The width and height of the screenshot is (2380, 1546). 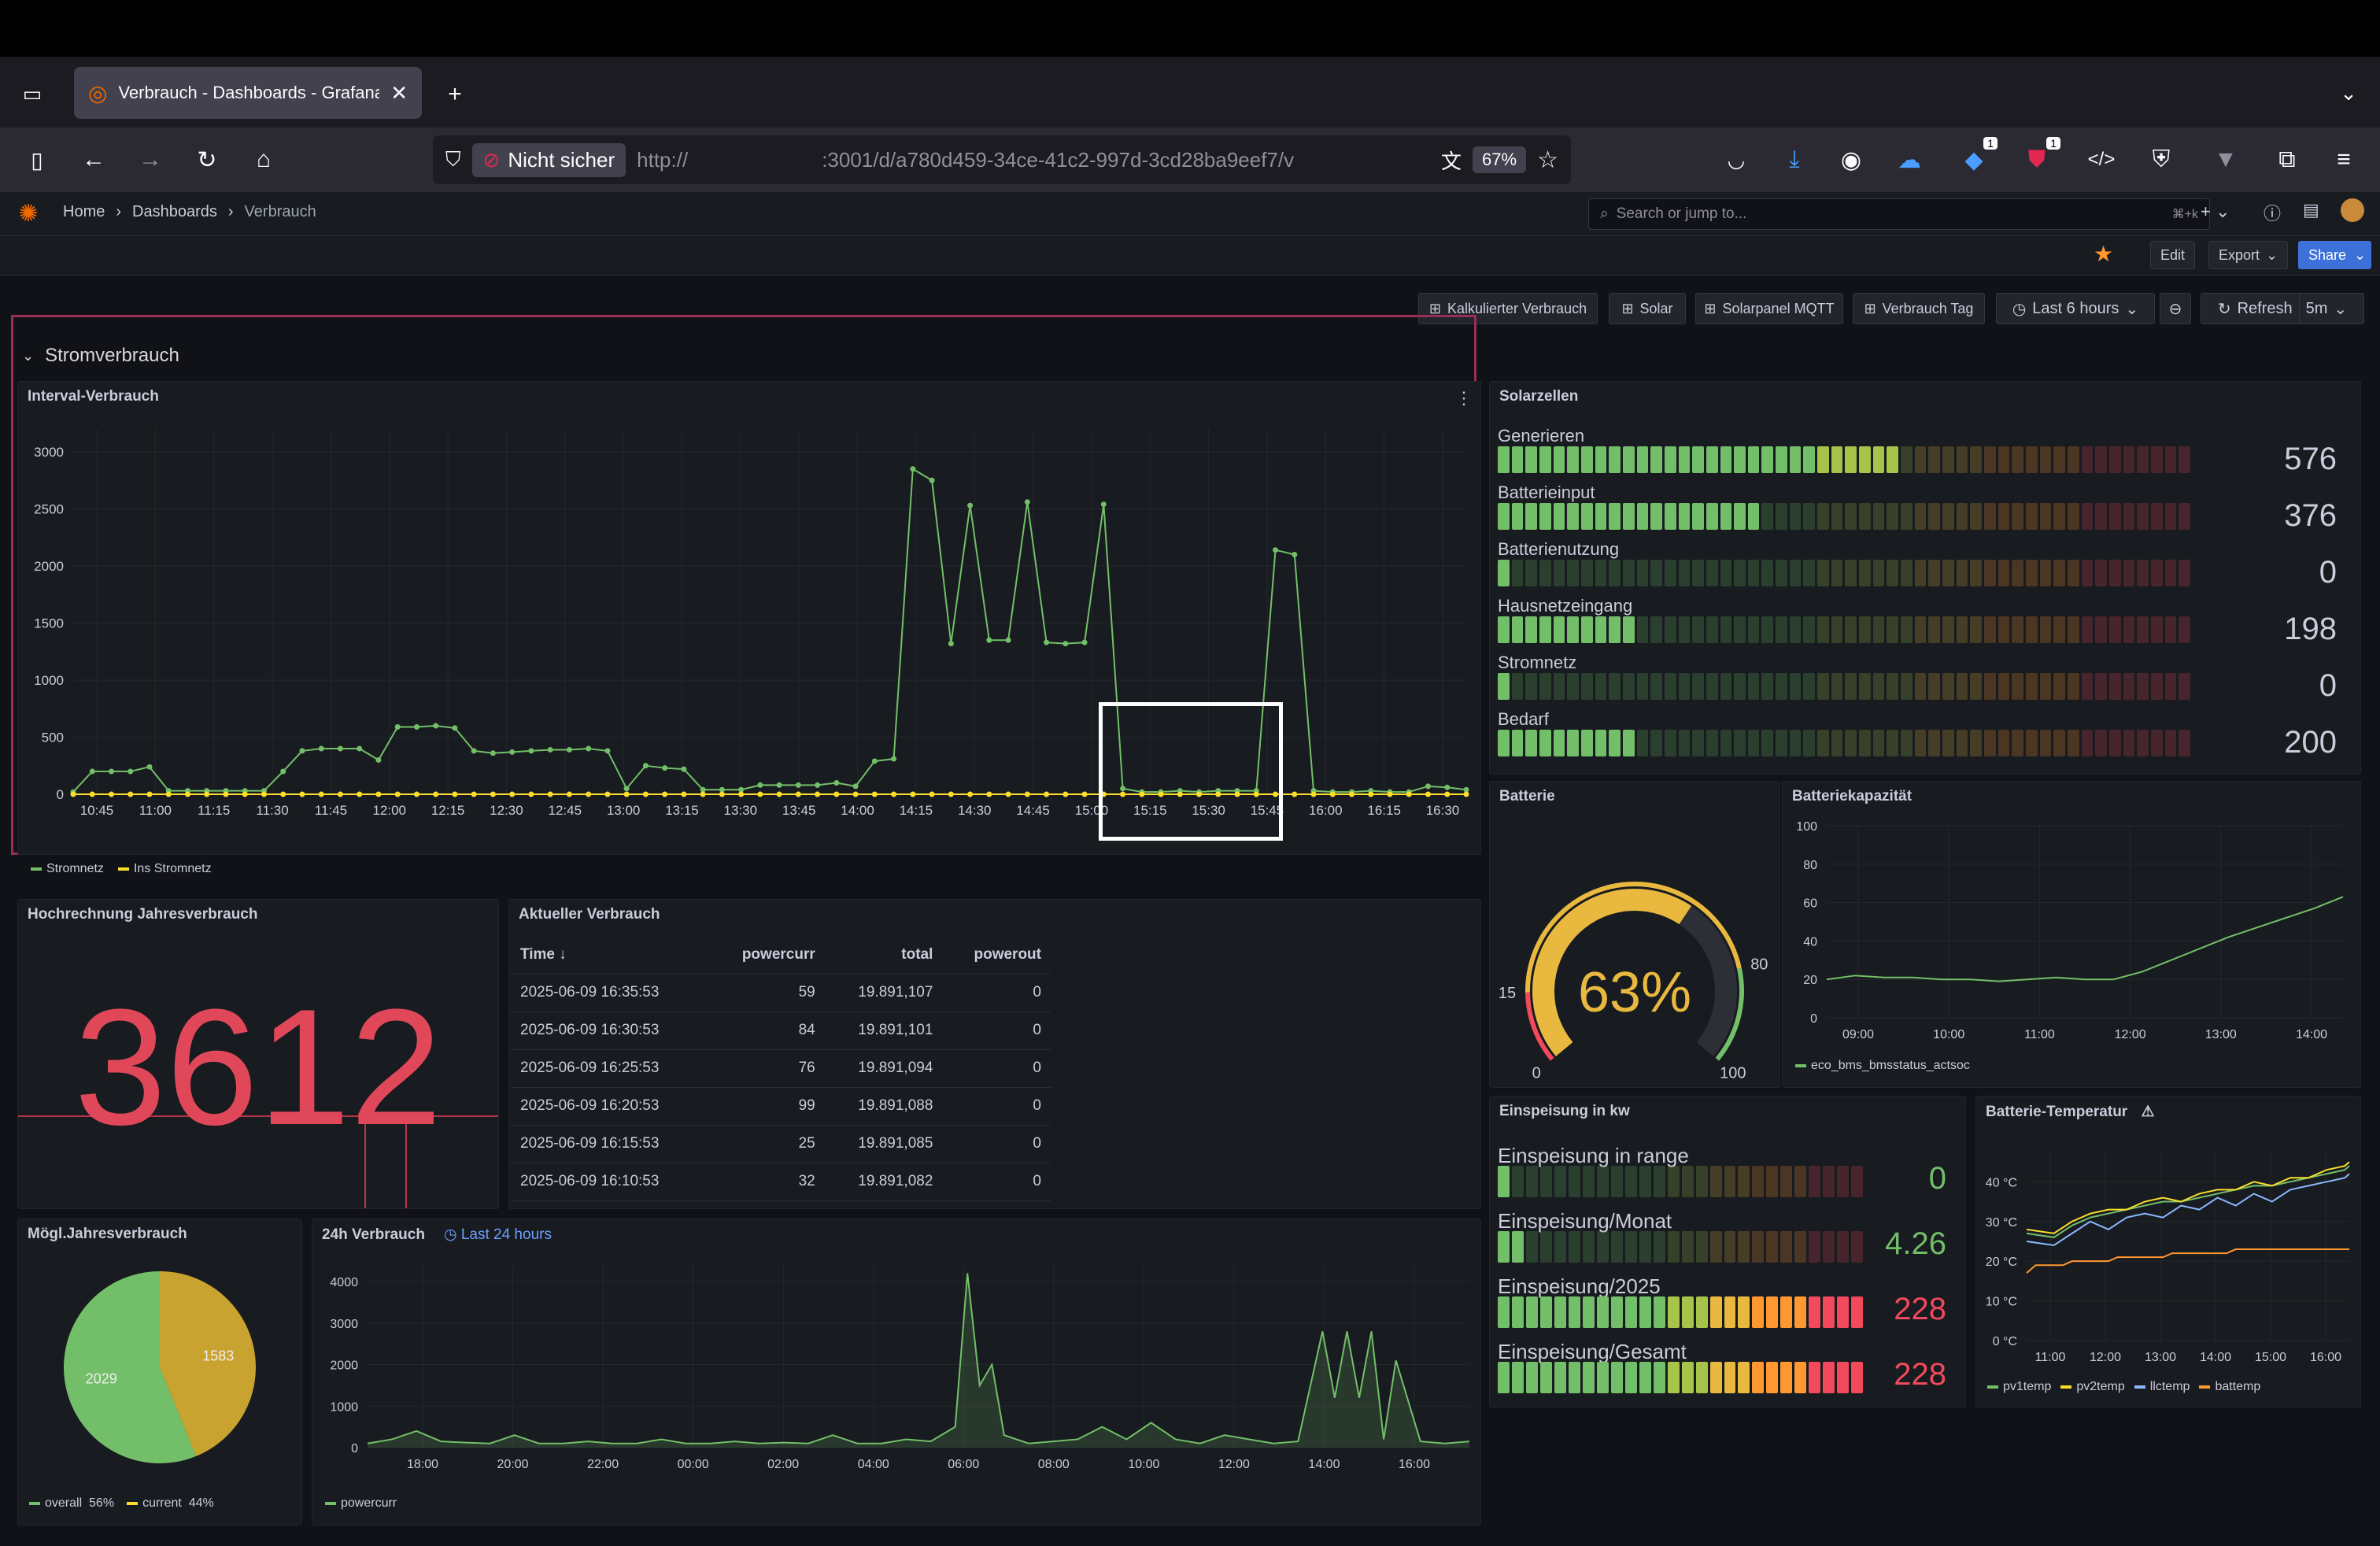 What do you see at coordinates (361, 1503) in the screenshot?
I see `h24-legend: powercurr` at bounding box center [361, 1503].